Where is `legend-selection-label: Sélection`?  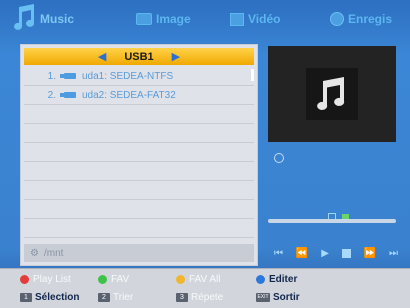 legend-selection-label: Sélection is located at coordinates (57, 297).